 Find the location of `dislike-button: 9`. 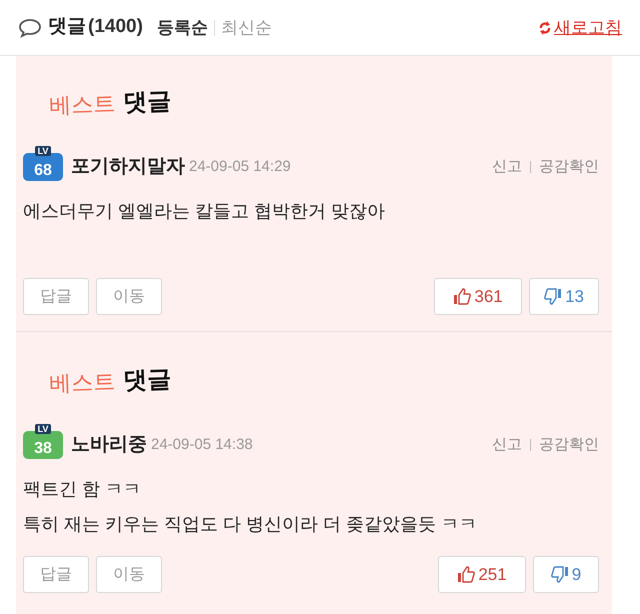

dislike-button: 9 is located at coordinates (566, 574).